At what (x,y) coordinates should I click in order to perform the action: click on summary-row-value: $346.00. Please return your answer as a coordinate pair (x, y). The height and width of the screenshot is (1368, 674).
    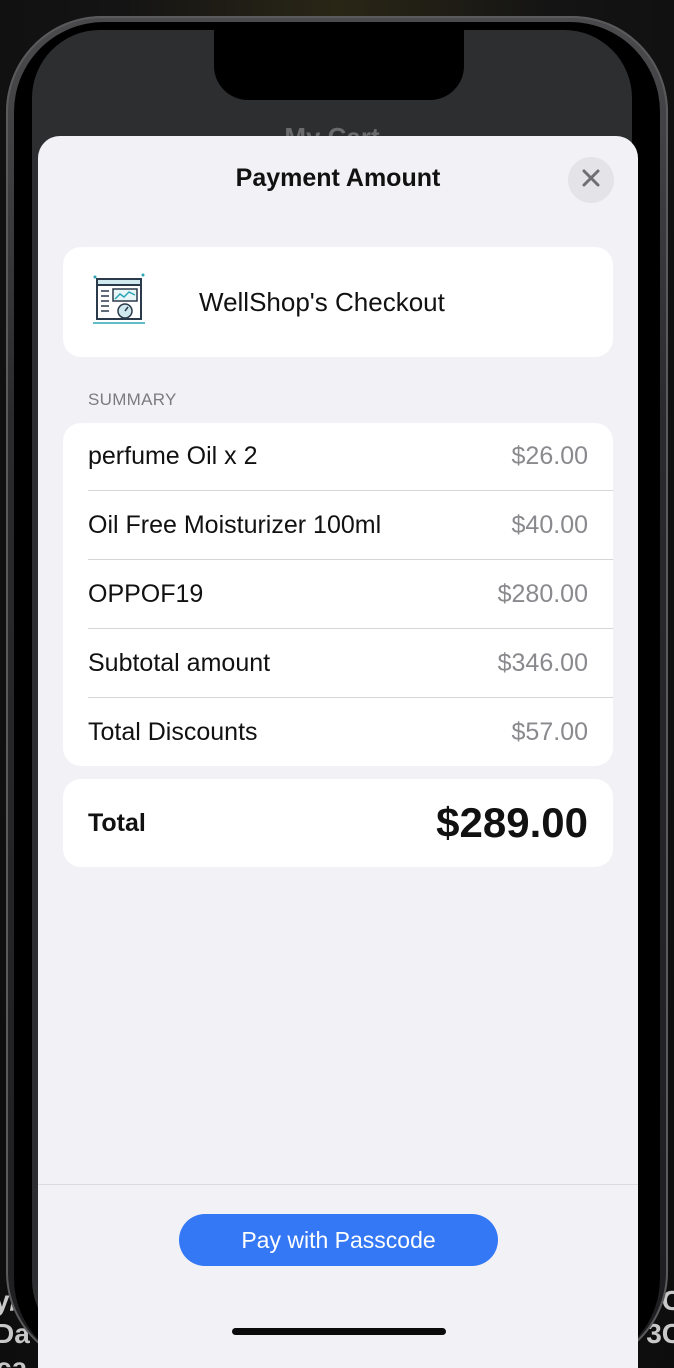
    Looking at the image, I should click on (542, 663).